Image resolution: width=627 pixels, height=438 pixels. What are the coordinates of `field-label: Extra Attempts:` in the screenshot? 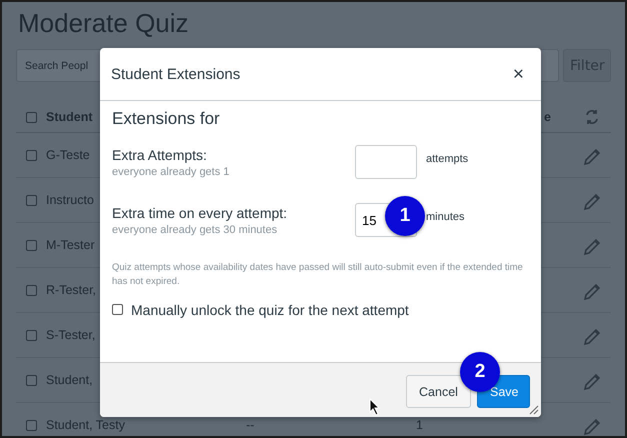 It's located at (160, 154).